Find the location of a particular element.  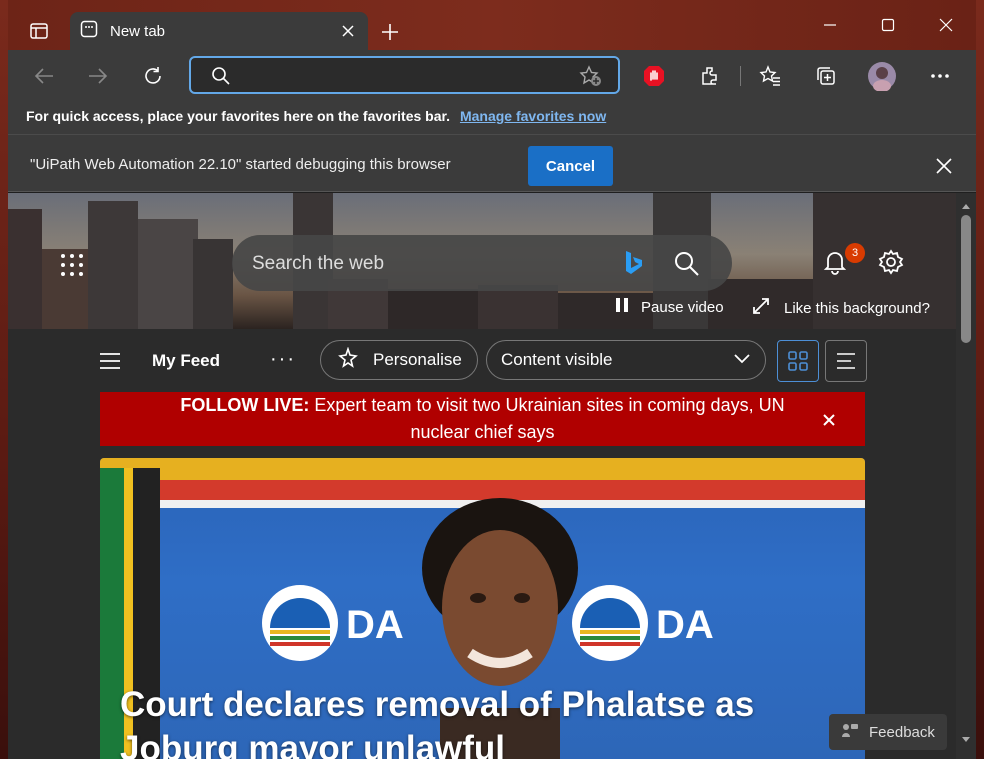

toolbar-divider is located at coordinates (740, 76).